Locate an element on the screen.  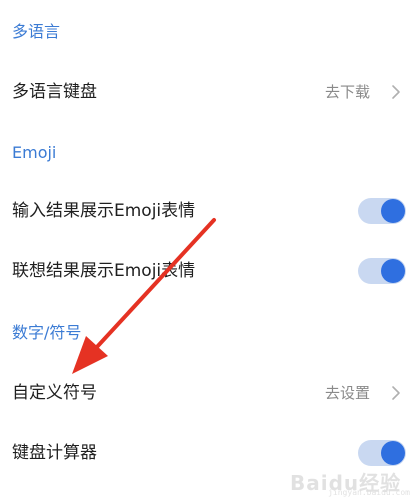
suggestion-emoji-toggle is located at coordinates (382, 271).